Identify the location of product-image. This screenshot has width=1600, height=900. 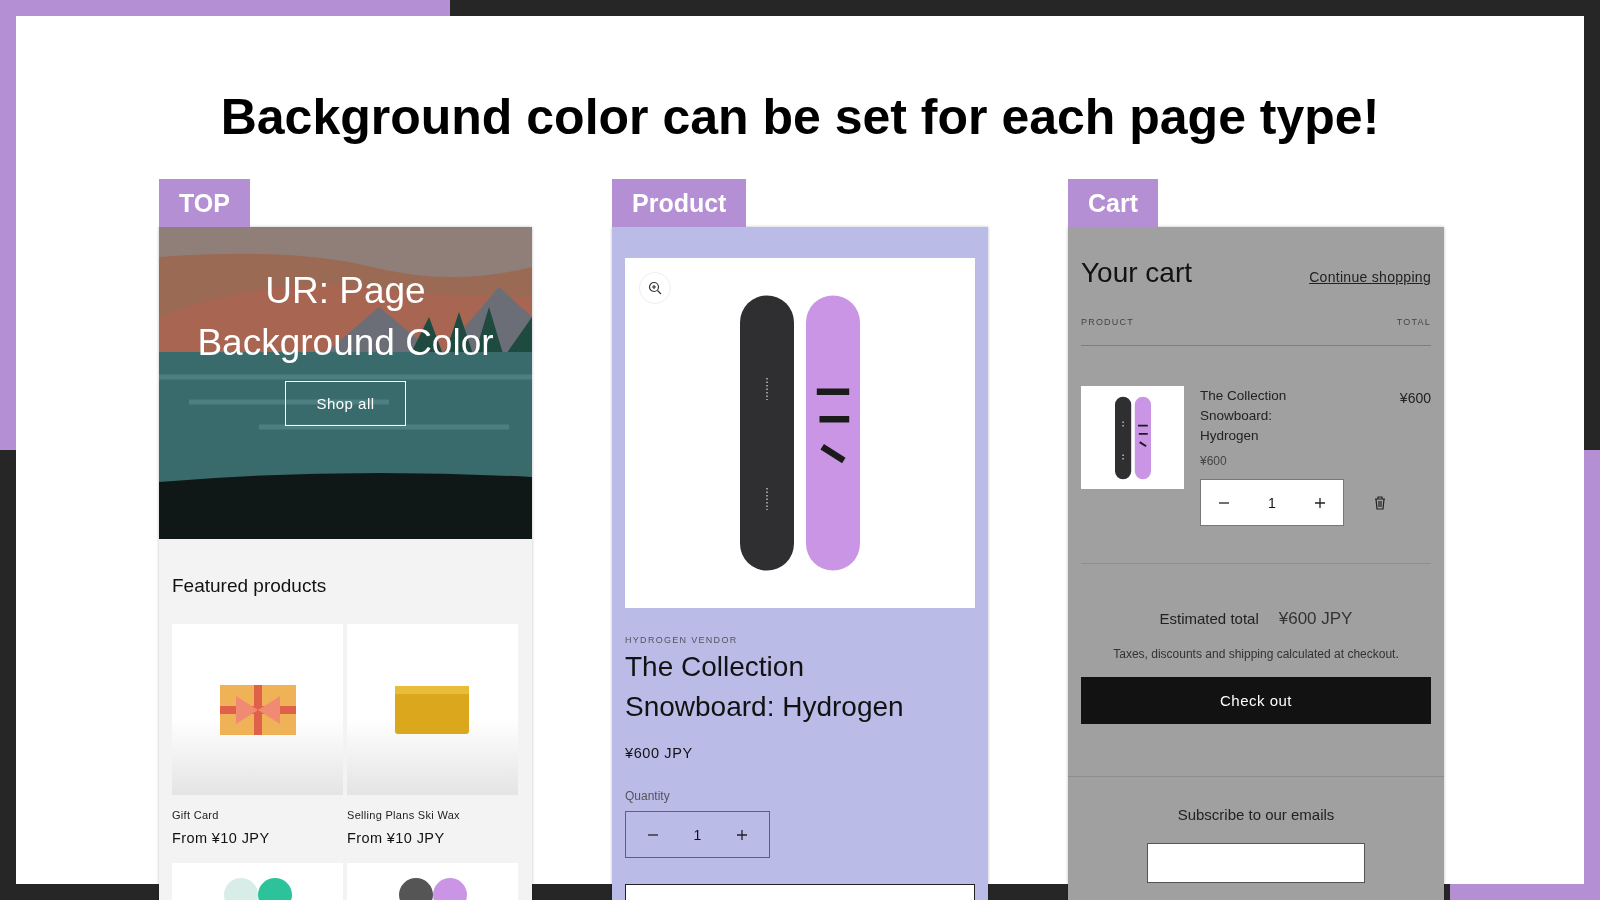
(257, 709).